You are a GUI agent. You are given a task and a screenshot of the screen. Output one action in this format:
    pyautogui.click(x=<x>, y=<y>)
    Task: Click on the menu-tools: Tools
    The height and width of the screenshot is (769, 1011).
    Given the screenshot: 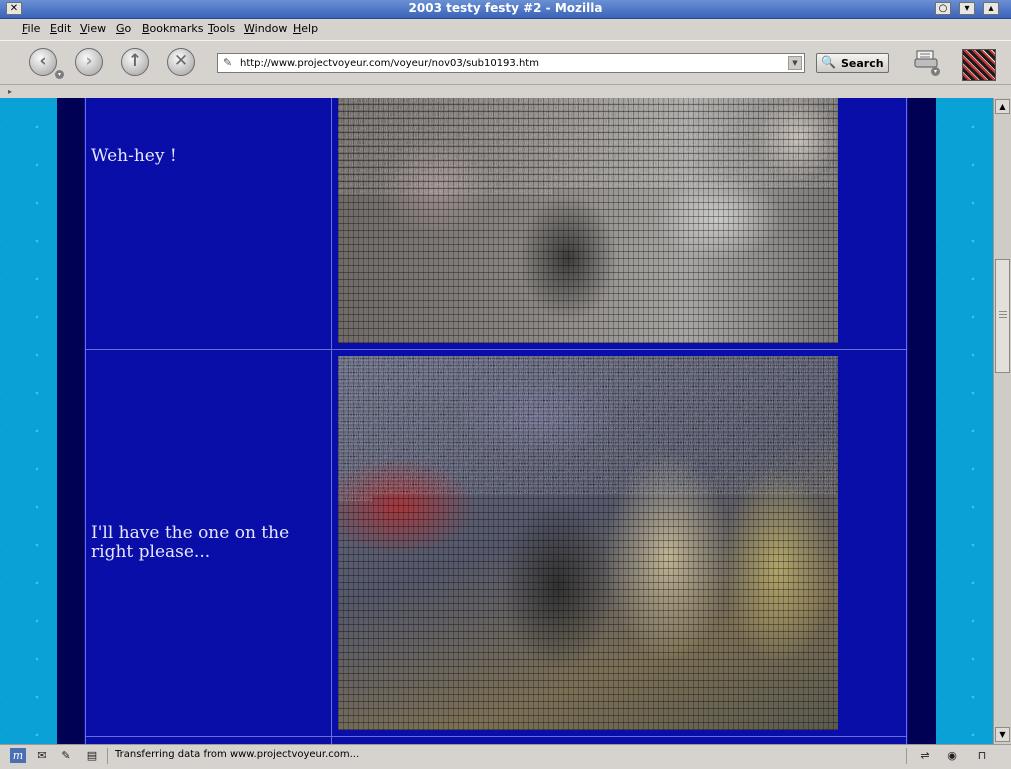 What is the action you would take?
    pyautogui.click(x=221, y=28)
    